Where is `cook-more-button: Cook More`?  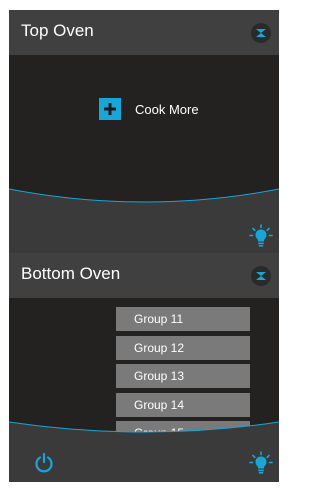 cook-more-button: Cook More is located at coordinates (149, 109).